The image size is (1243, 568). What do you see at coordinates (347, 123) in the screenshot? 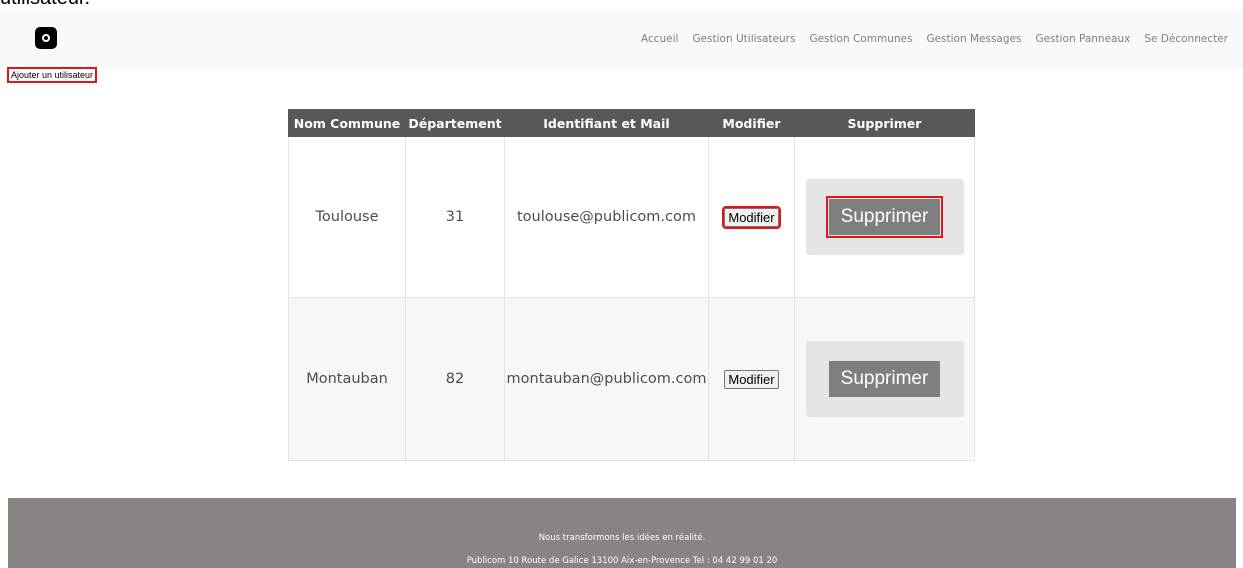
I see `header-nom-commune: Nom Commune` at bounding box center [347, 123].